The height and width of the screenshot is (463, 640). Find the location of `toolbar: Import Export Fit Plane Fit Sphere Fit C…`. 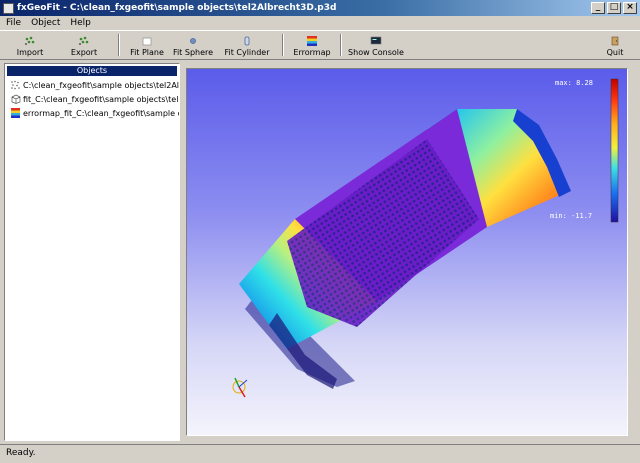

toolbar: Import Export Fit Plane Fit Sphere Fit C… is located at coordinates (320, 45).